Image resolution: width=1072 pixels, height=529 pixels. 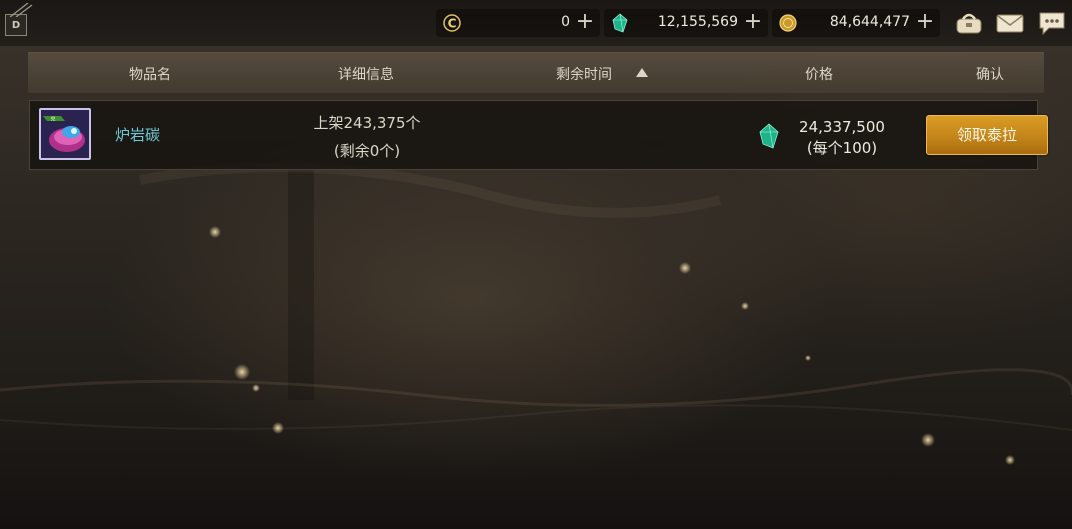 I want to click on gold-value: 84,644,477, so click(x=869, y=22).